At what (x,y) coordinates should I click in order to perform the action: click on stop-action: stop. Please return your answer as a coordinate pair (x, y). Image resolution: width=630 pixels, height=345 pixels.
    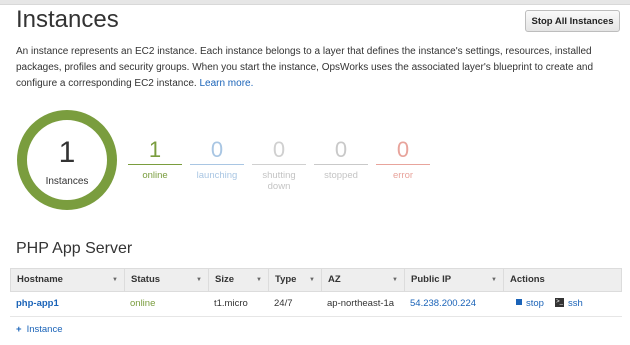
    Looking at the image, I should click on (527, 304).